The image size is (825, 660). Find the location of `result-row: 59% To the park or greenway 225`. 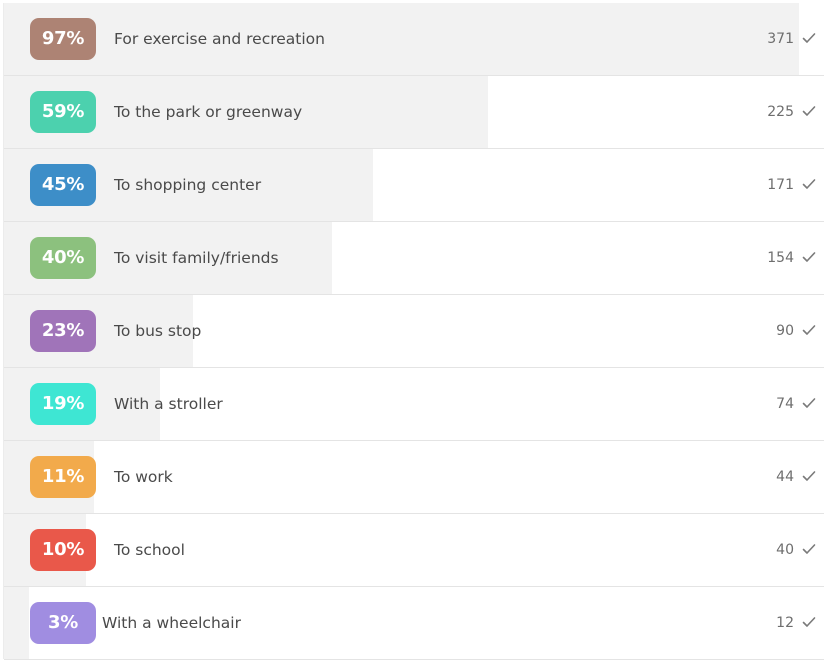

result-row: 59% To the park or greenway 225 is located at coordinates (414, 112).